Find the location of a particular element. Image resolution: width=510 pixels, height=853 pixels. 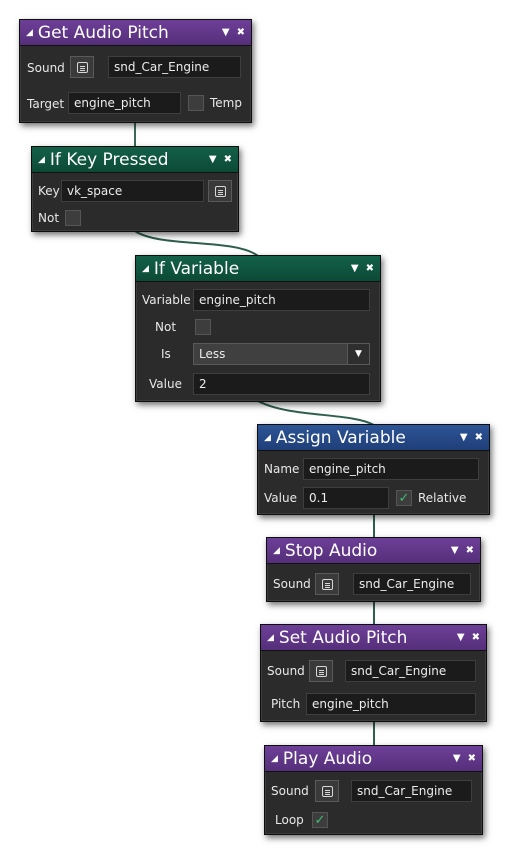

temp-label: Temp is located at coordinates (226, 103).